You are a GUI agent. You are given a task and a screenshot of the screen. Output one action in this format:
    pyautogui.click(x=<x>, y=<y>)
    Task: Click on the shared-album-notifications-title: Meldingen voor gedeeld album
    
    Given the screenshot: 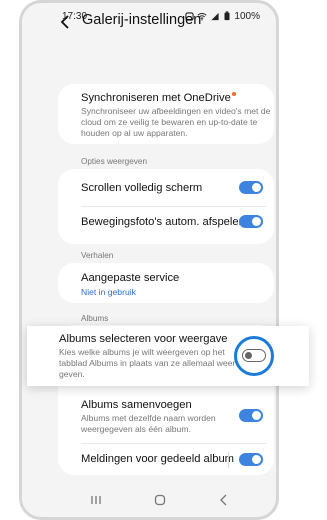 What is the action you would take?
    pyautogui.click(x=157, y=459)
    